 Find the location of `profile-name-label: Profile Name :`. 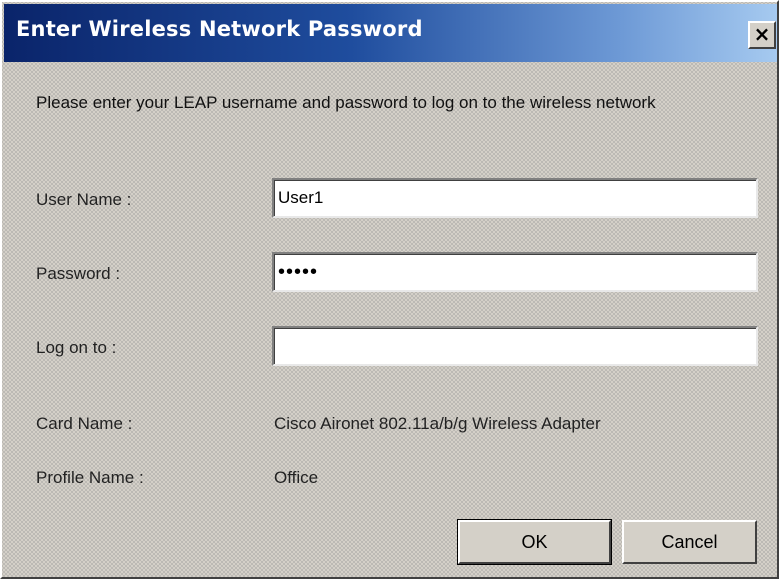

profile-name-label: Profile Name : is located at coordinates (90, 477).